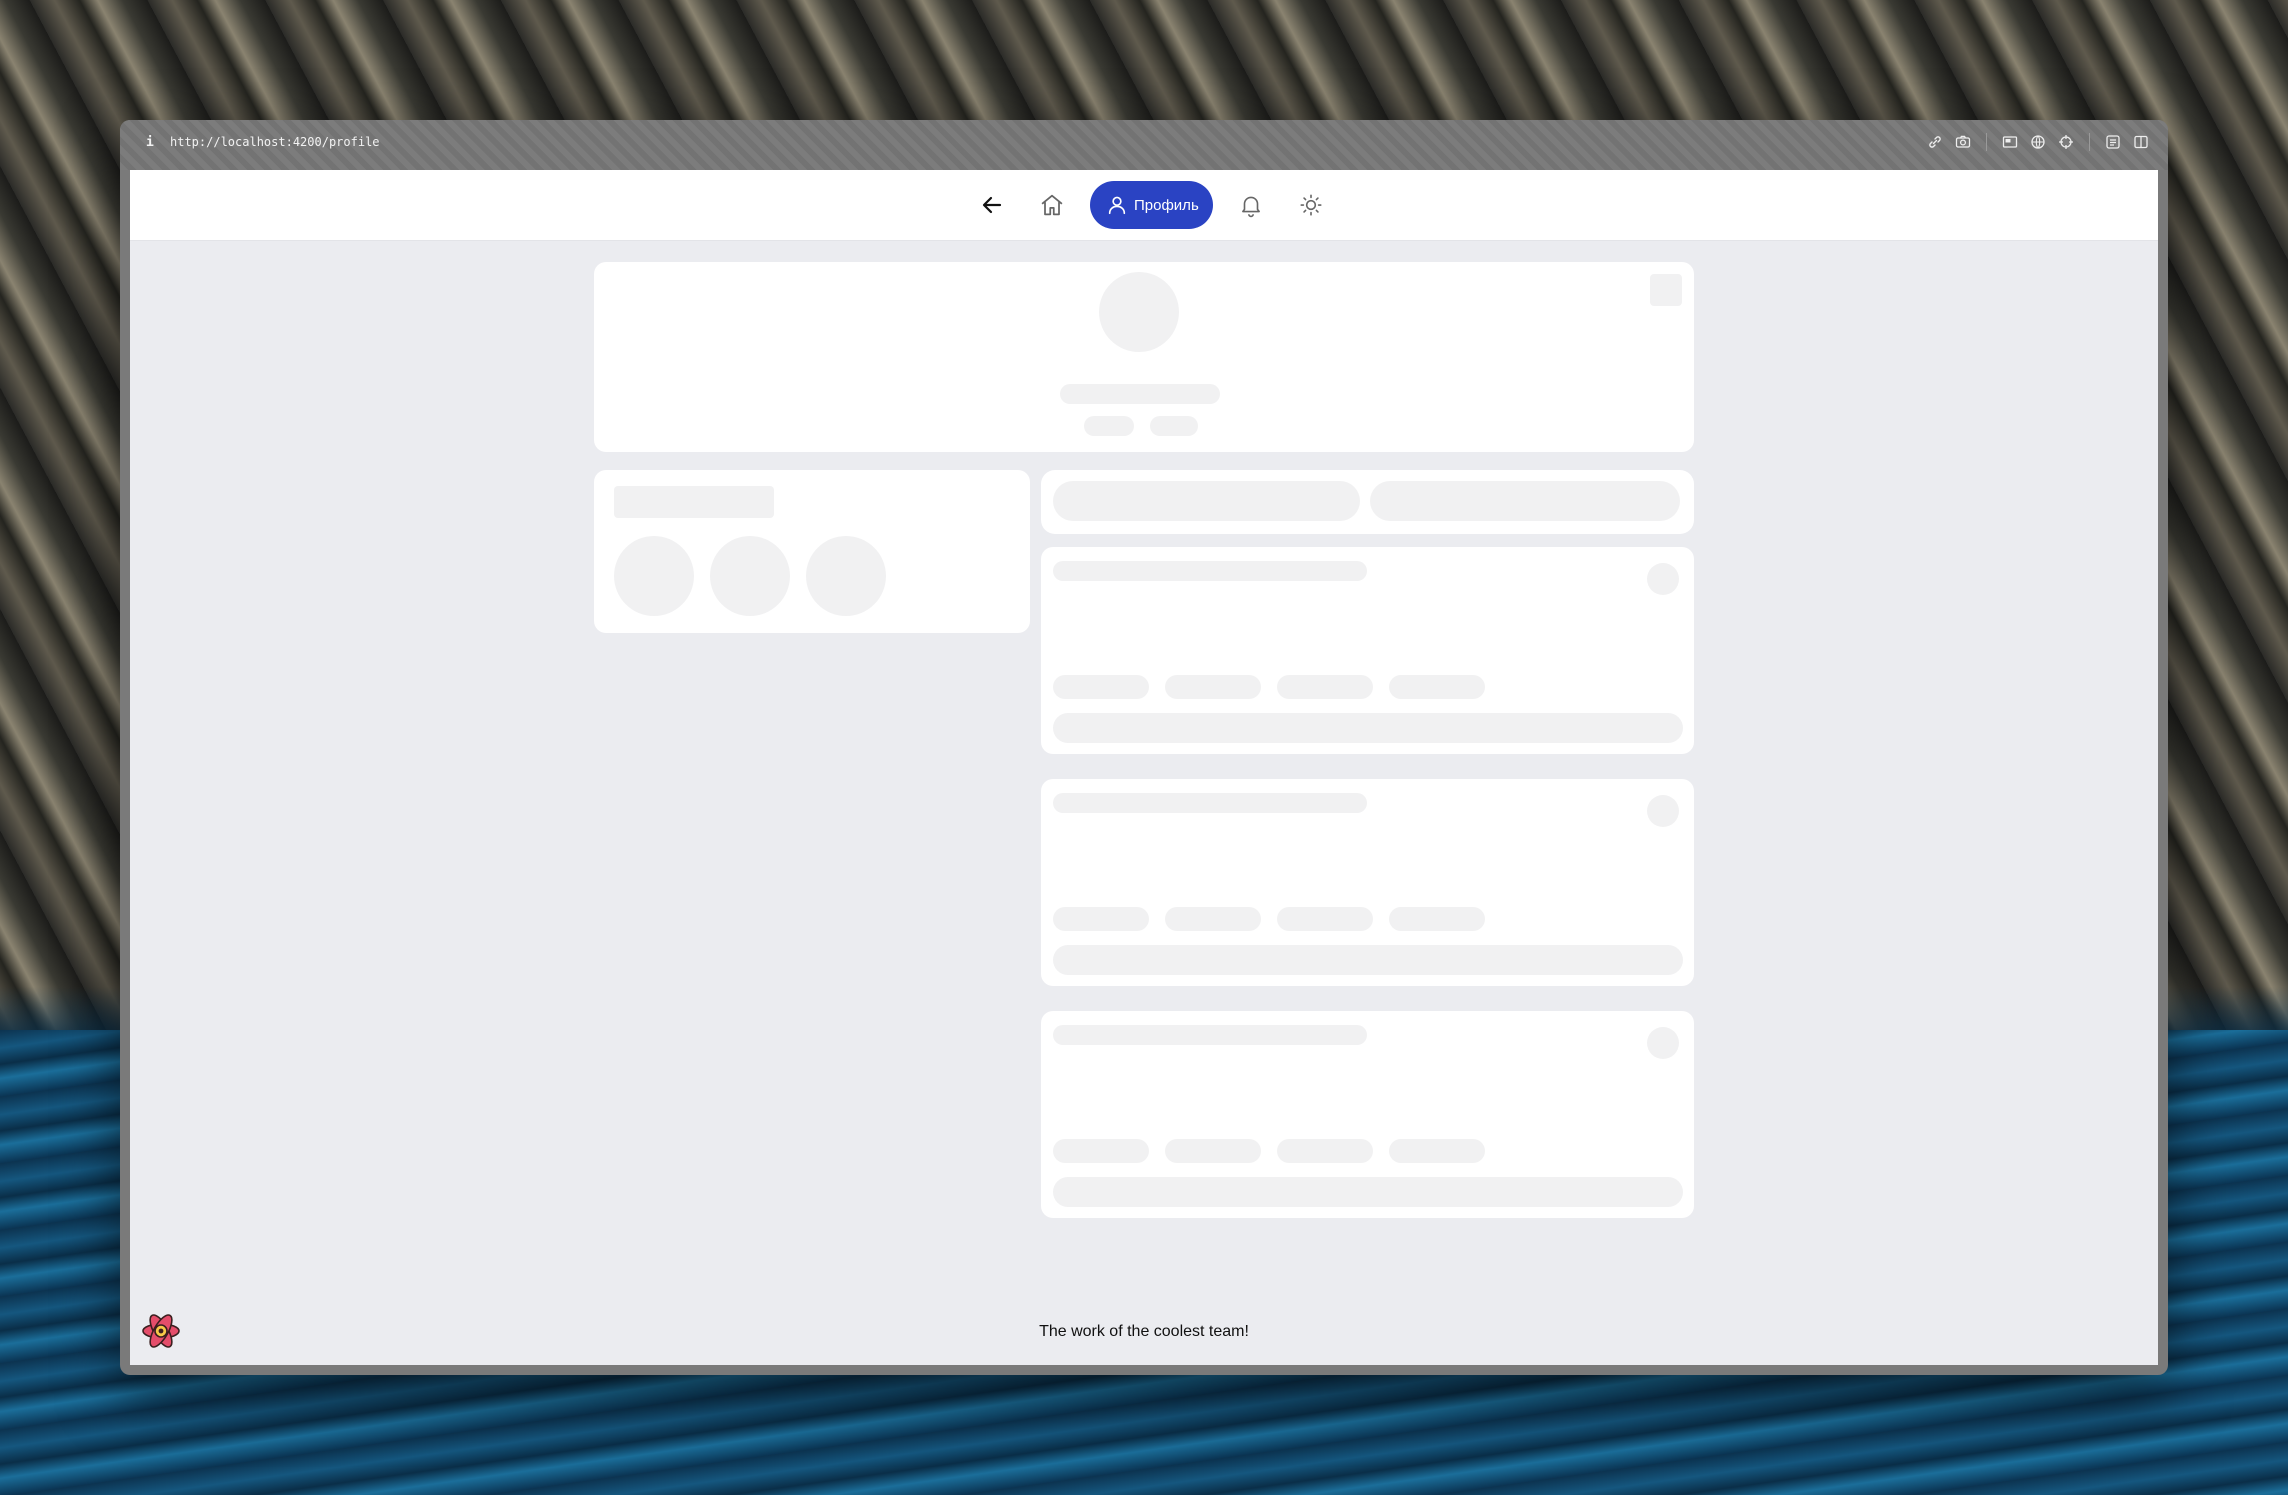  What do you see at coordinates (1666, 290) in the screenshot?
I see `settings-button-skeleton` at bounding box center [1666, 290].